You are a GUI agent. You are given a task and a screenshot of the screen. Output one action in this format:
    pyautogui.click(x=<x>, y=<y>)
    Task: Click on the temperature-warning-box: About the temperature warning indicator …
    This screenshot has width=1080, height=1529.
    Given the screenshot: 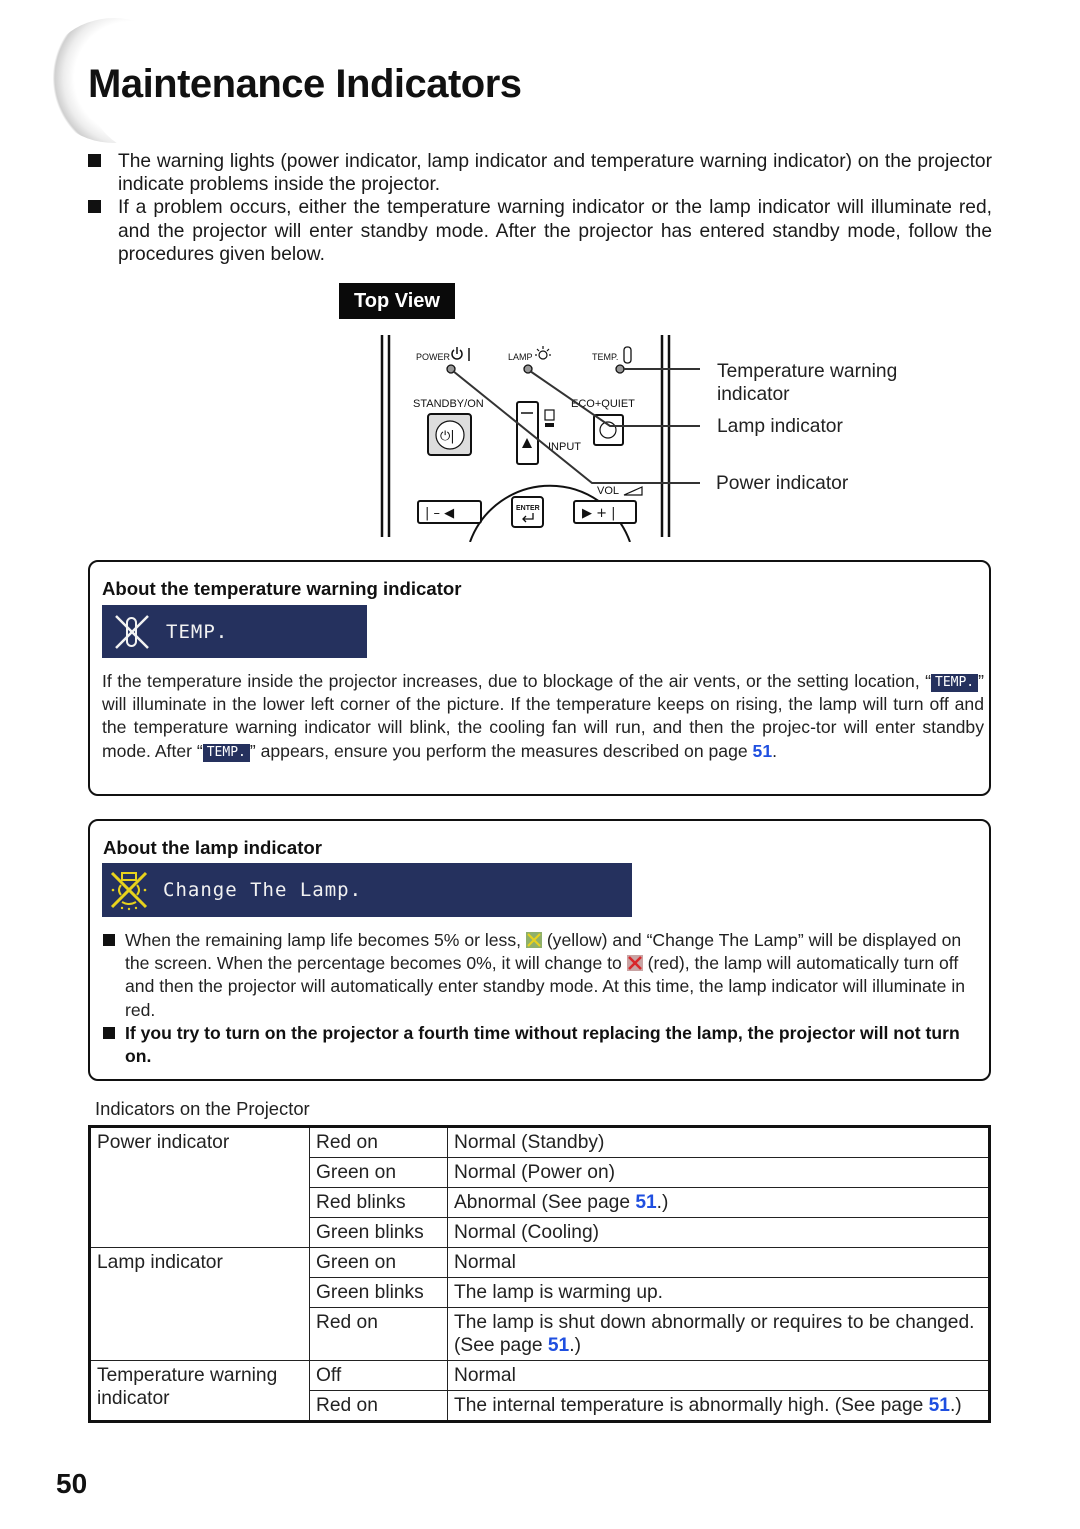 What is the action you would take?
    pyautogui.click(x=539, y=678)
    